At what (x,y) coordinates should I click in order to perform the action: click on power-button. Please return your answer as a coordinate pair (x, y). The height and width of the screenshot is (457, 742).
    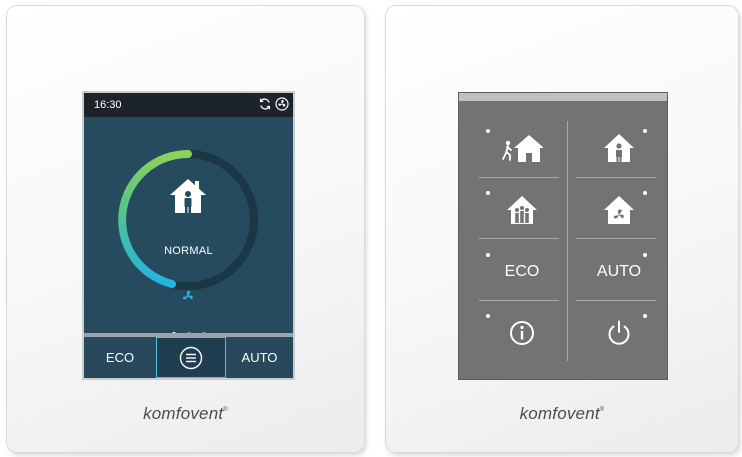
    Looking at the image, I should click on (619, 333).